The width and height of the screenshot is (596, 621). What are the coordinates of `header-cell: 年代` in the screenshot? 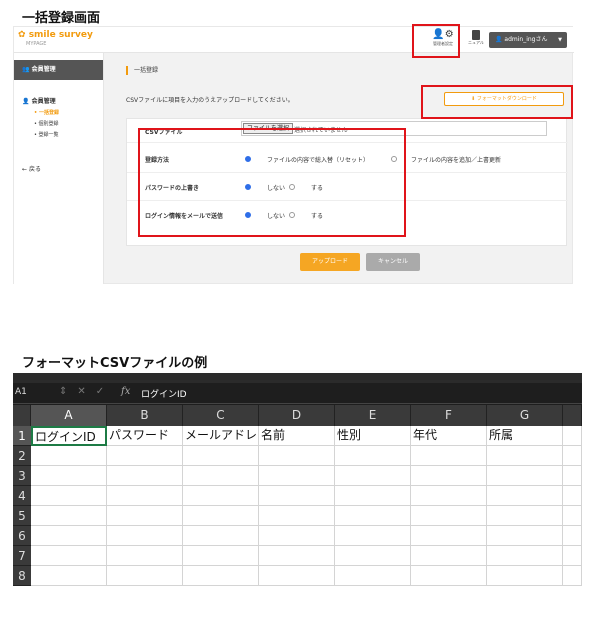 It's located at (449, 436).